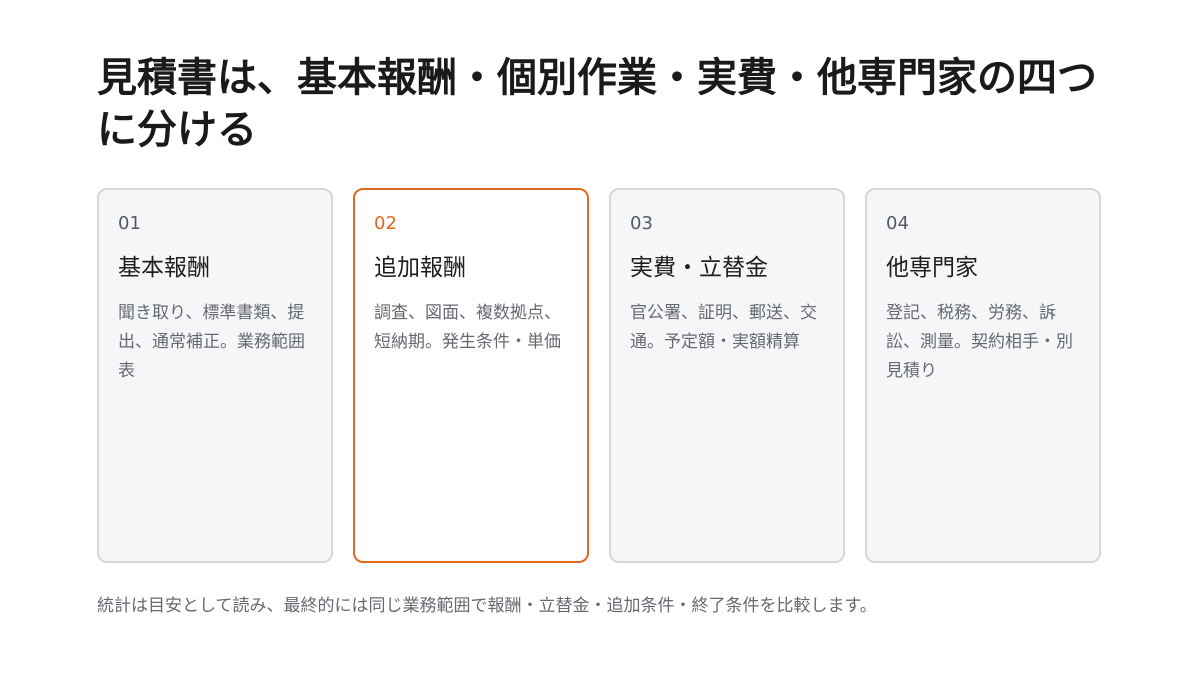 Image resolution: width=1200 pixels, height=675 pixels. I want to click on card-description: 聞き取り、標準書類、提出、通常補正。業務範囲表, so click(211, 342).